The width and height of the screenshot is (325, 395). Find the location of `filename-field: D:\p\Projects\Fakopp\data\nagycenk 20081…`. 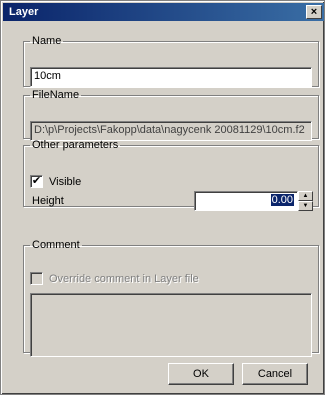

filename-field: D:\p\Projects\Fakopp\data\nagycenk 20081… is located at coordinates (171, 131).